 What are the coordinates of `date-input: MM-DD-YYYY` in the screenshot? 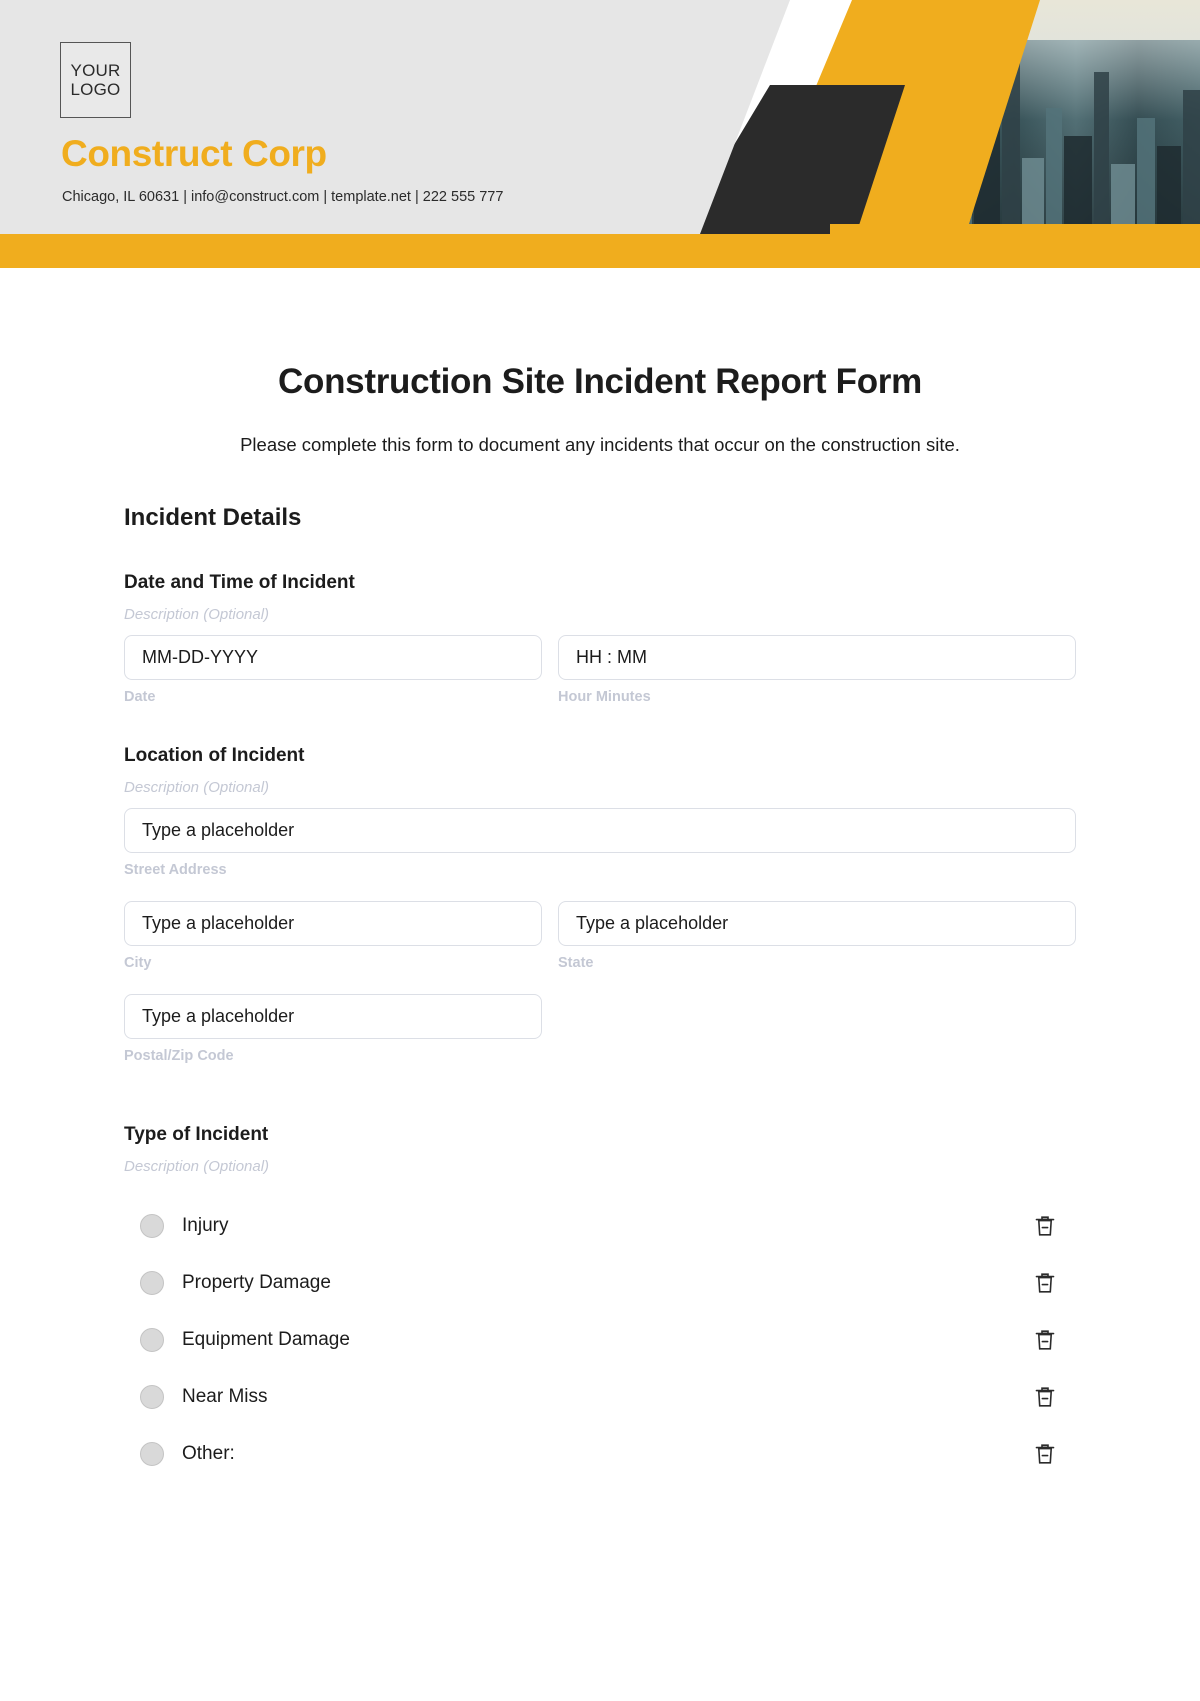 It's located at (333, 657).